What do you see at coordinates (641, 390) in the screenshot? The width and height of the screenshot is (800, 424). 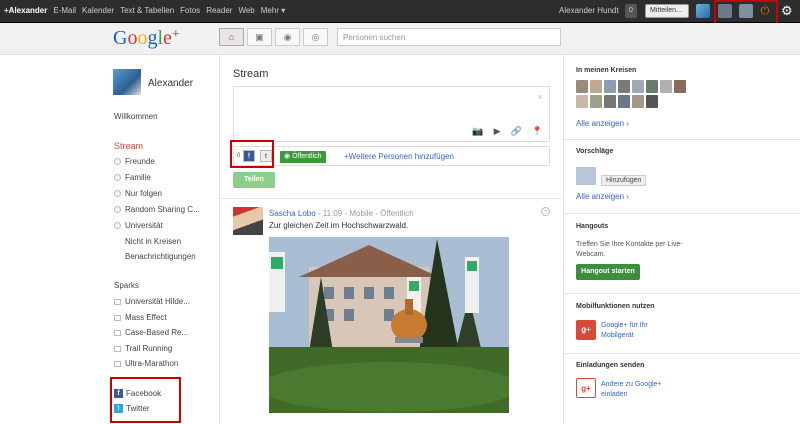 I see `invite-link: Andere zu Google+ einladen` at bounding box center [641, 390].